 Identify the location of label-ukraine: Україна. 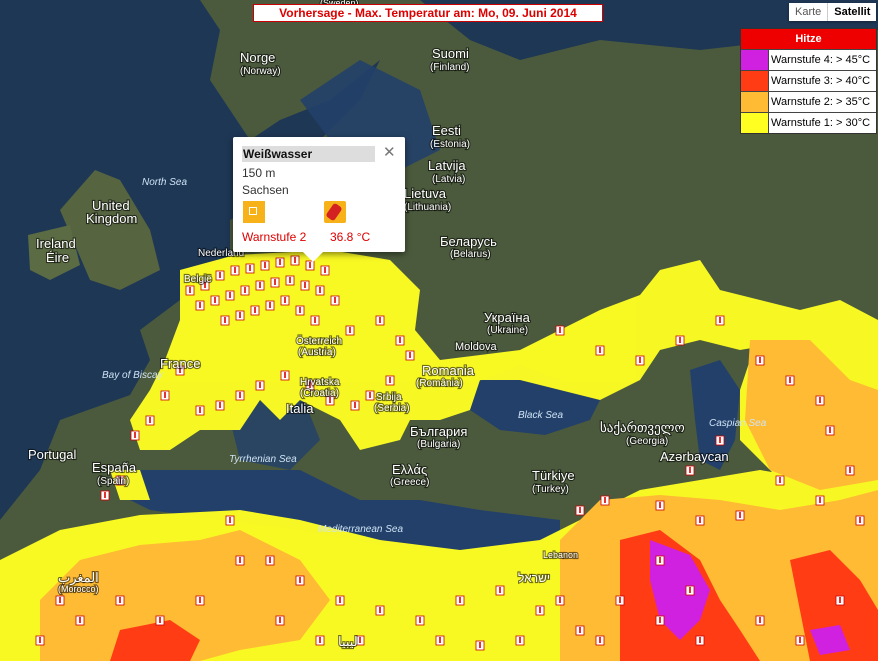
(507, 317).